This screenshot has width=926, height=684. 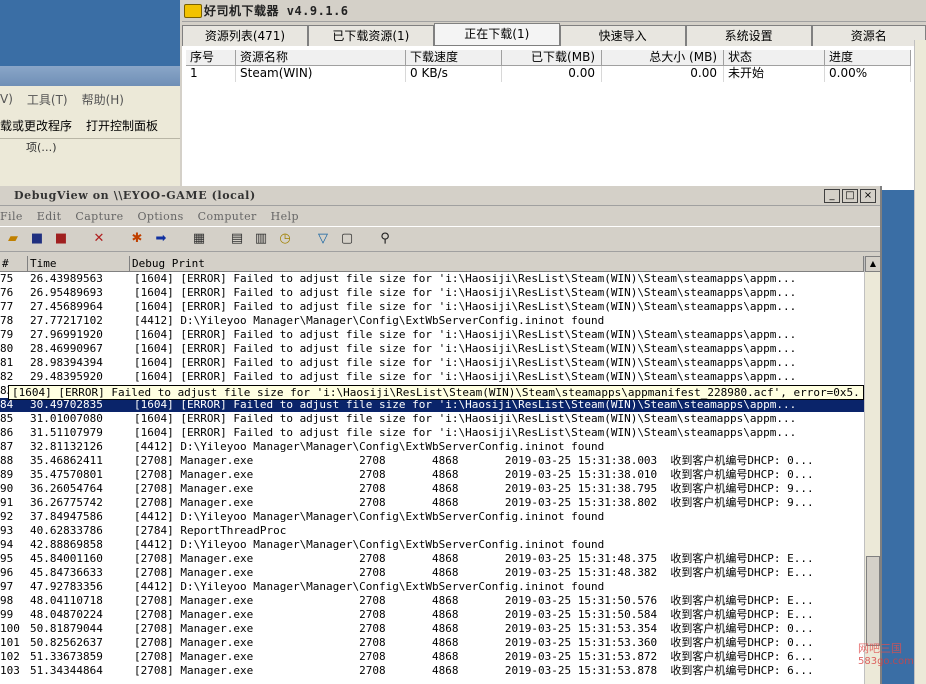 What do you see at coordinates (7, 362) in the screenshot?
I see `log-number: 81` at bounding box center [7, 362].